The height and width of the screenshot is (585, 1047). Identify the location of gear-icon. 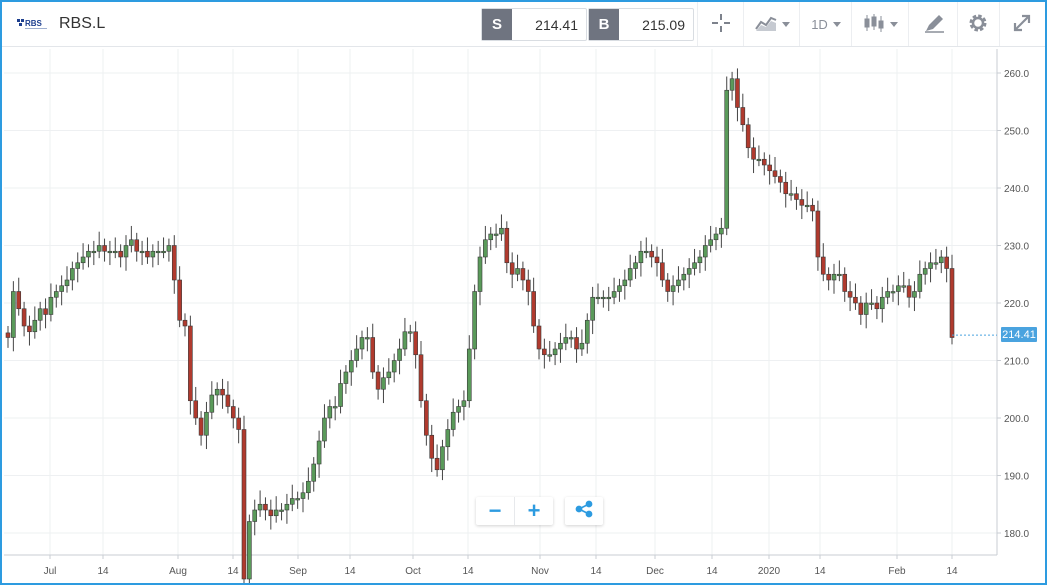
(978, 24).